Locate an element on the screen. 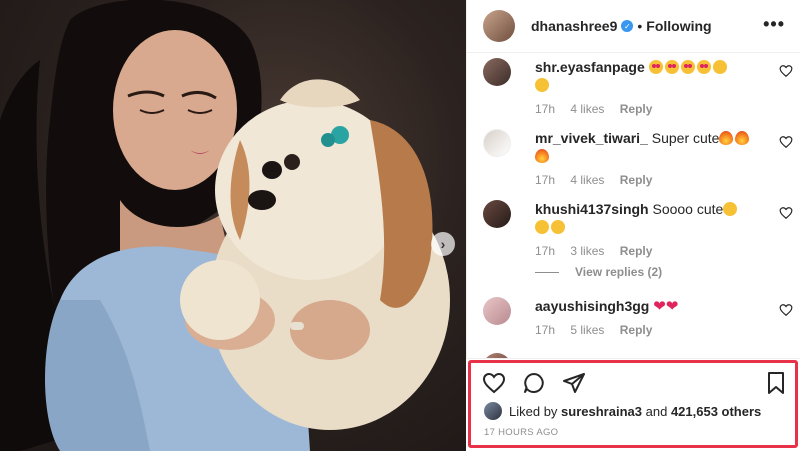 The width and height of the screenshot is (800, 451). verified-badge-icon: ✓ is located at coordinates (627, 26).